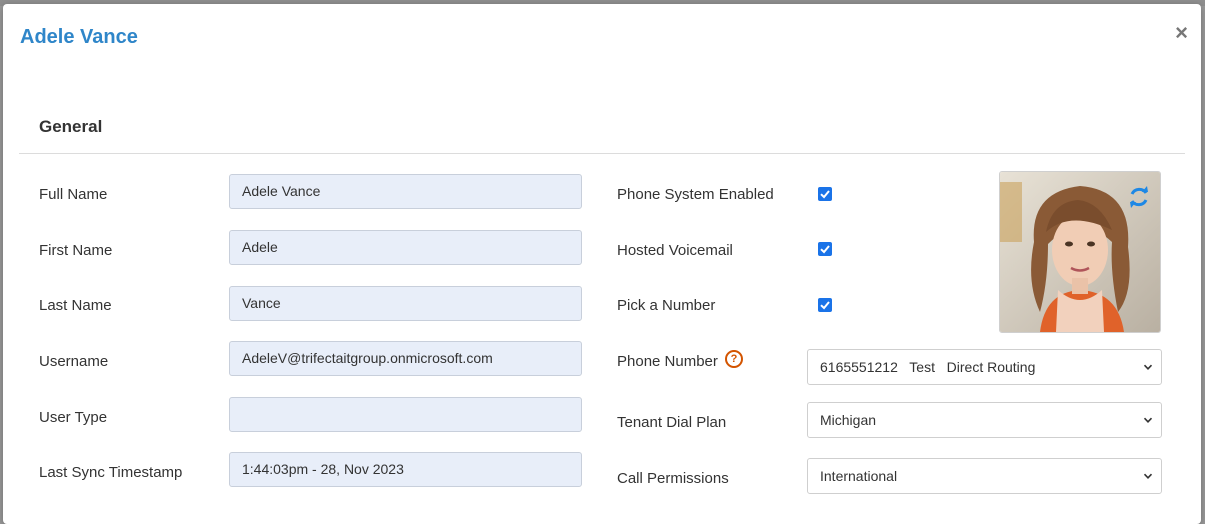 This screenshot has height=524, width=1205. I want to click on tenant-dial-plan-value: Michigan, so click(848, 420).